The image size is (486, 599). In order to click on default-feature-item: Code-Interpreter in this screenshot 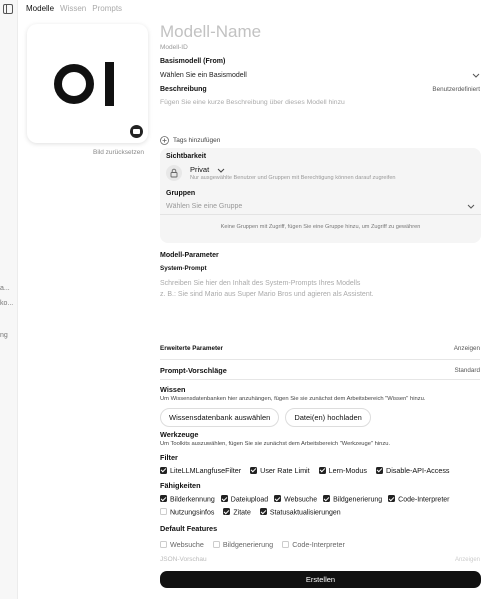, I will do `click(313, 544)`.